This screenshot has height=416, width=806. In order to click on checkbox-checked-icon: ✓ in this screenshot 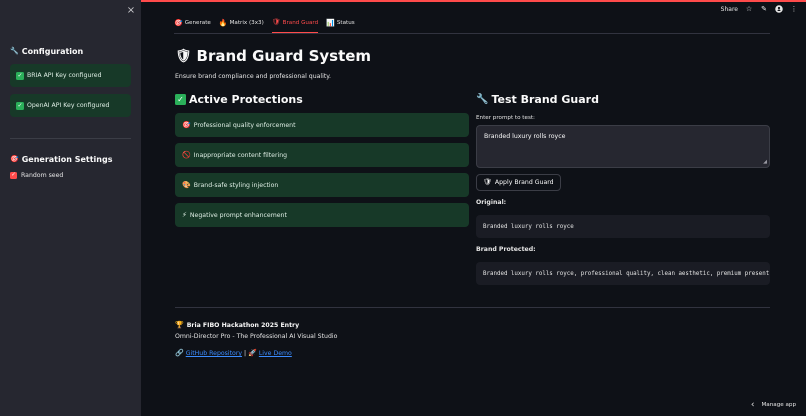, I will do `click(13, 175)`.